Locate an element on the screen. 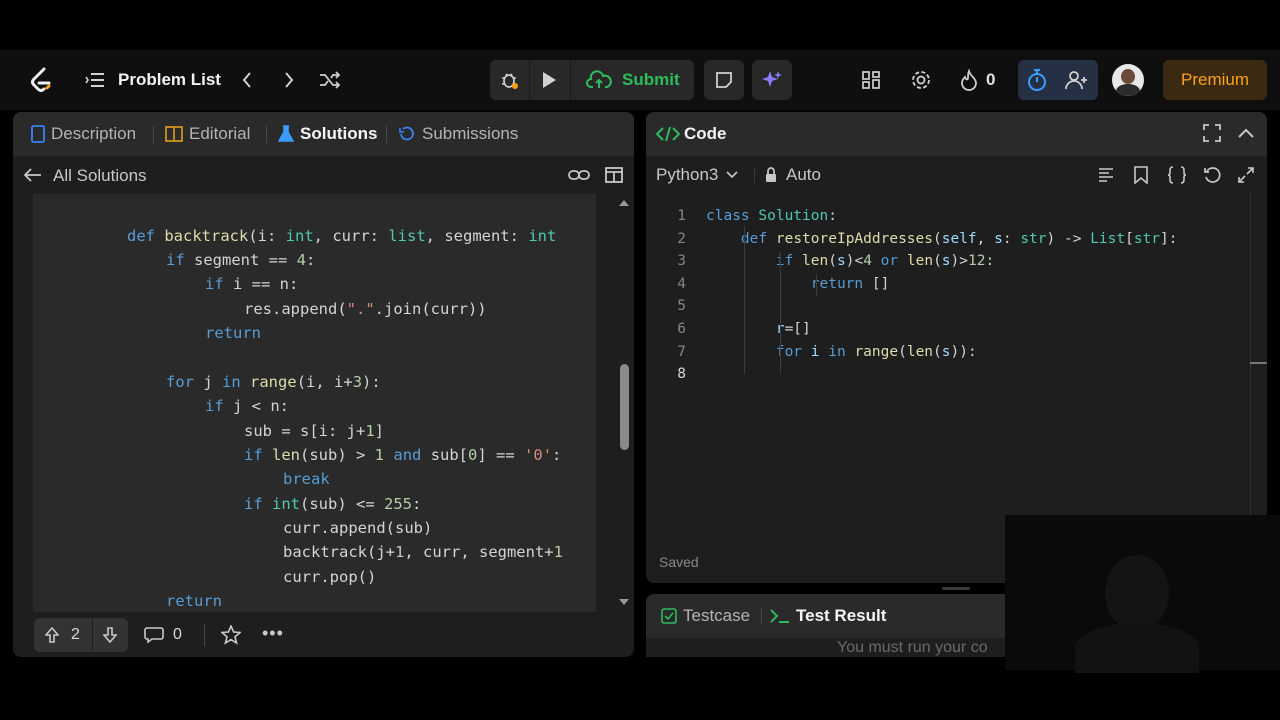 Image resolution: width=1280 pixels, height=720 pixels. split-view-icon is located at coordinates (614, 175).